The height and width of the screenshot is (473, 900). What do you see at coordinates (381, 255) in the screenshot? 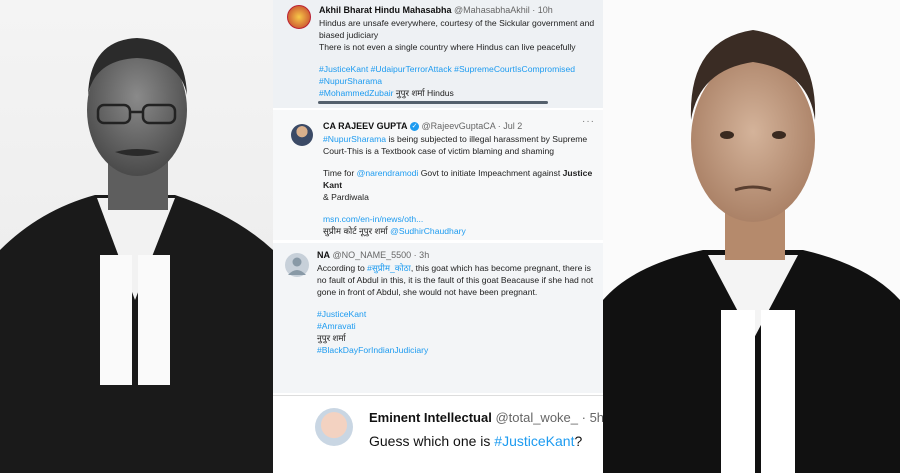
I see `author-handle: @NO_NAME_5500 · 3h` at bounding box center [381, 255].